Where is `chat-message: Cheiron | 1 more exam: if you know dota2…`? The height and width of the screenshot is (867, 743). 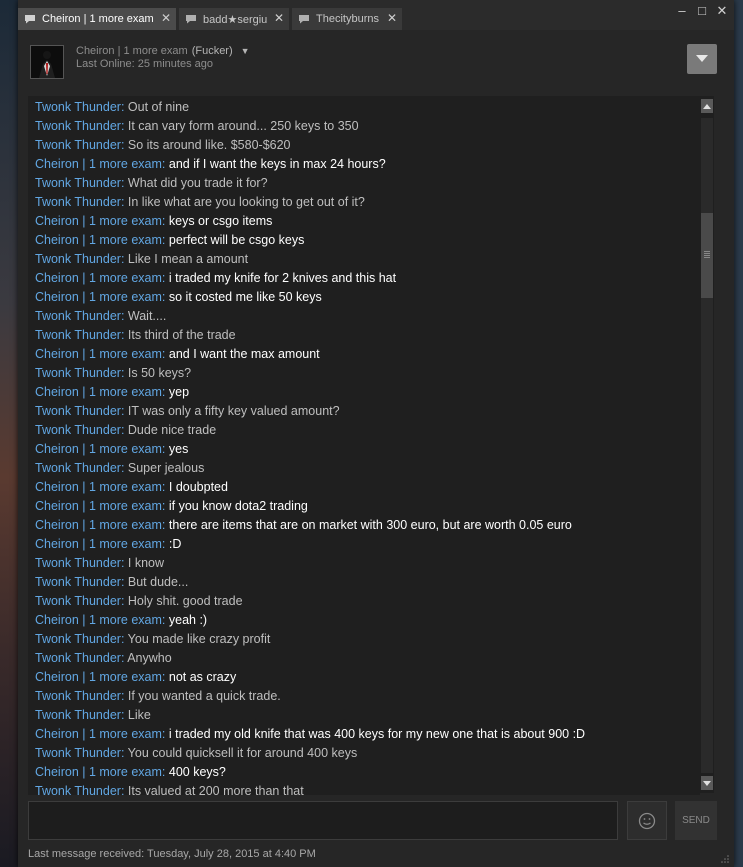 chat-message: Cheiron | 1 more exam: if you know dota2… is located at coordinates (364, 506).